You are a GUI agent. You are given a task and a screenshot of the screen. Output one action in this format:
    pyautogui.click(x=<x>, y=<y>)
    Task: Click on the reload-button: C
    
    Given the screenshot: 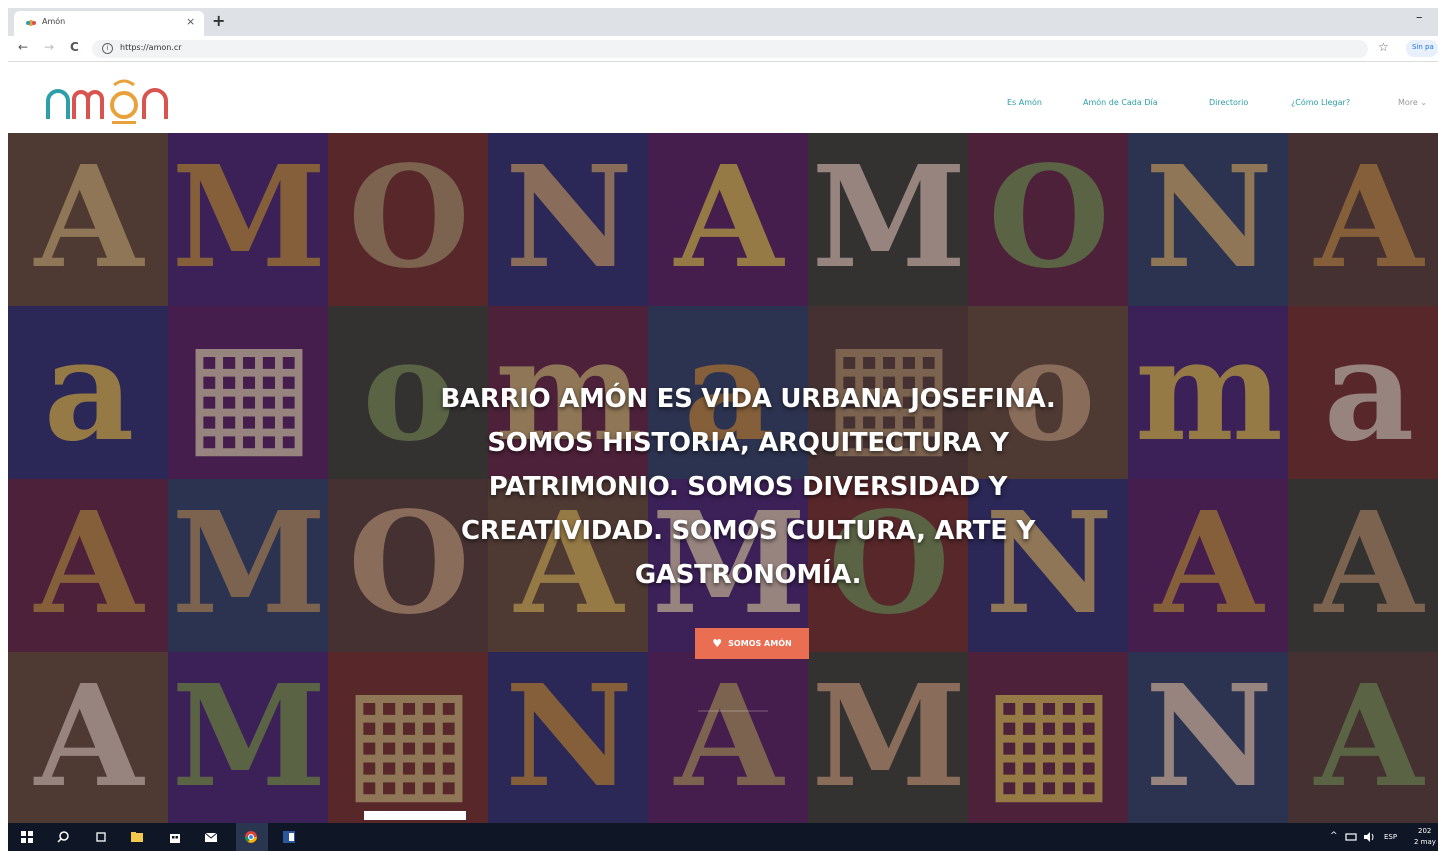 What is the action you would take?
    pyautogui.click(x=74, y=47)
    